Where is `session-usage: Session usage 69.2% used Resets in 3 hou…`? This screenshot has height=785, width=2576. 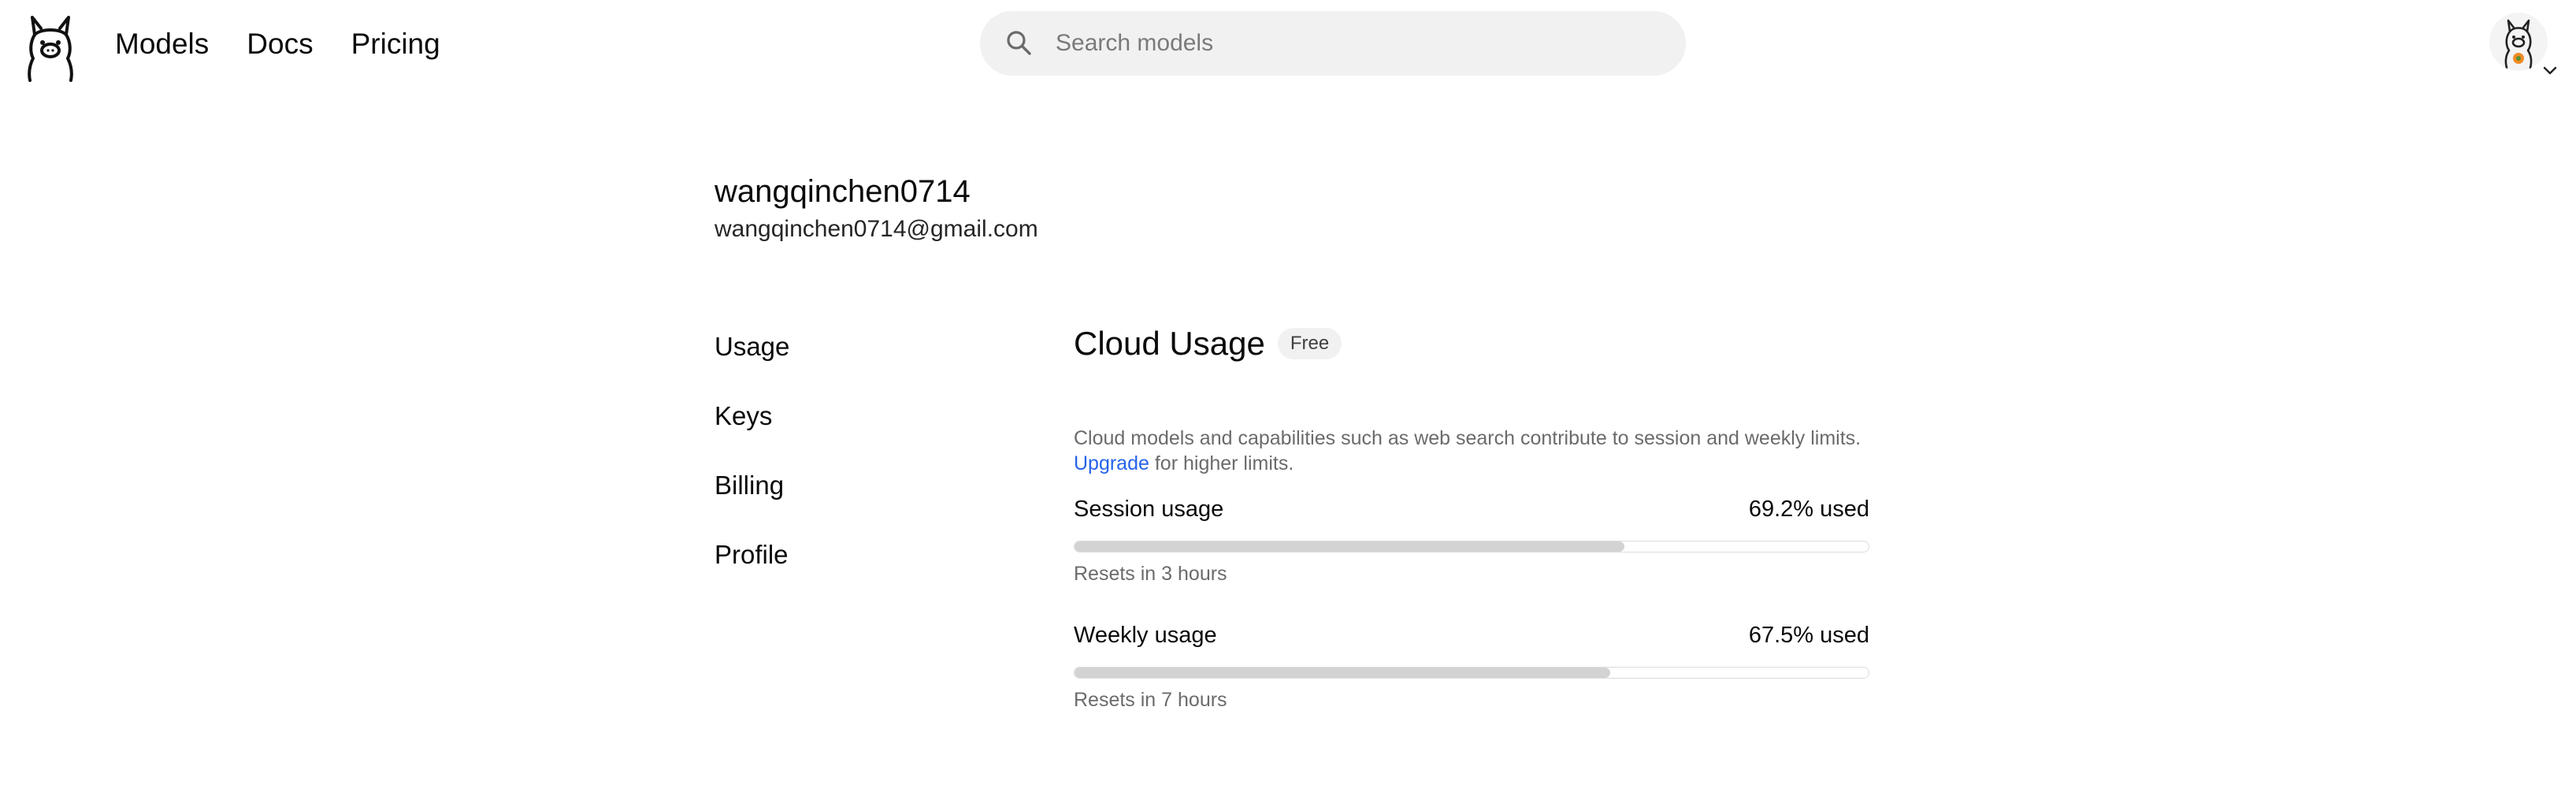 session-usage: Session usage 69.2% used Resets in 3 hou… is located at coordinates (1471, 539).